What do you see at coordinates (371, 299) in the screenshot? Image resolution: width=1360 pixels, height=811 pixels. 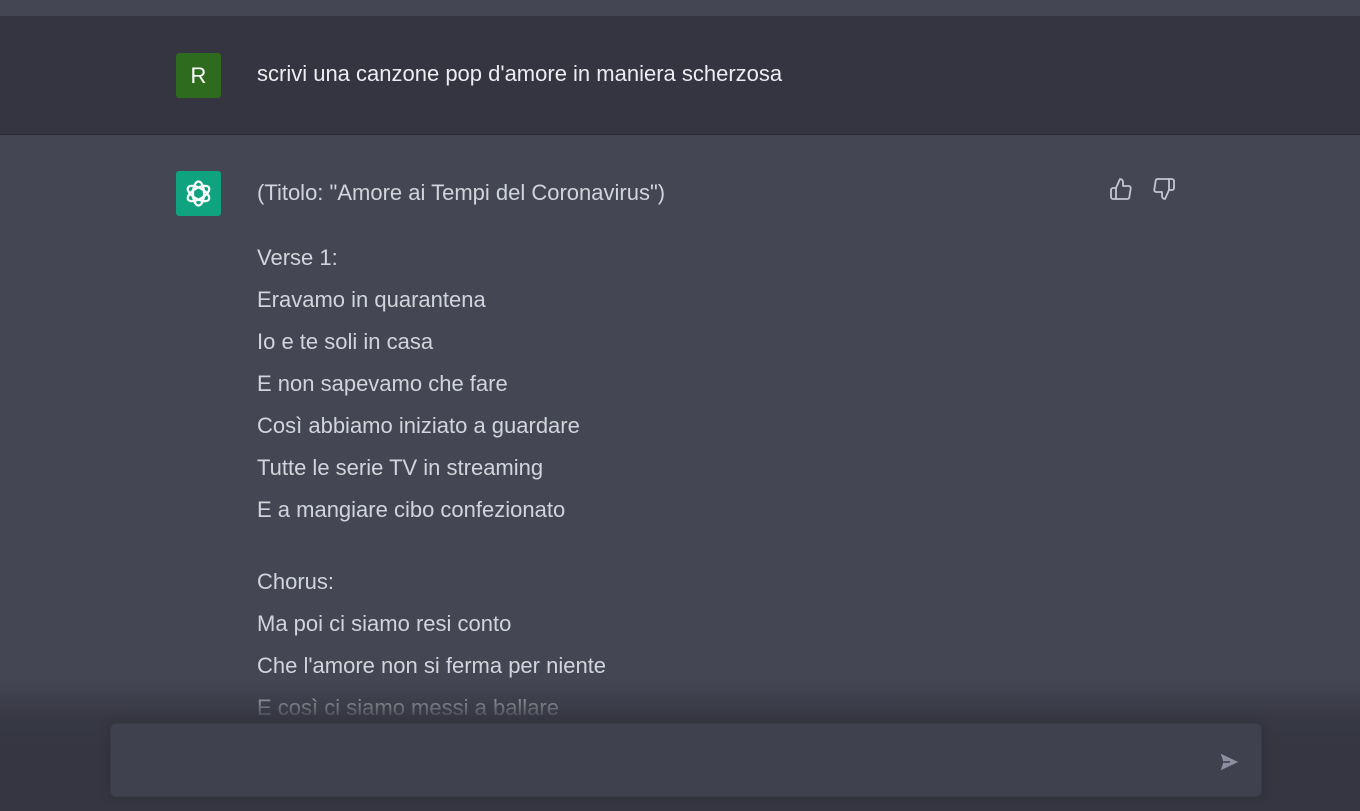 I see `lyric-line: Eravamo in quarantena` at bounding box center [371, 299].